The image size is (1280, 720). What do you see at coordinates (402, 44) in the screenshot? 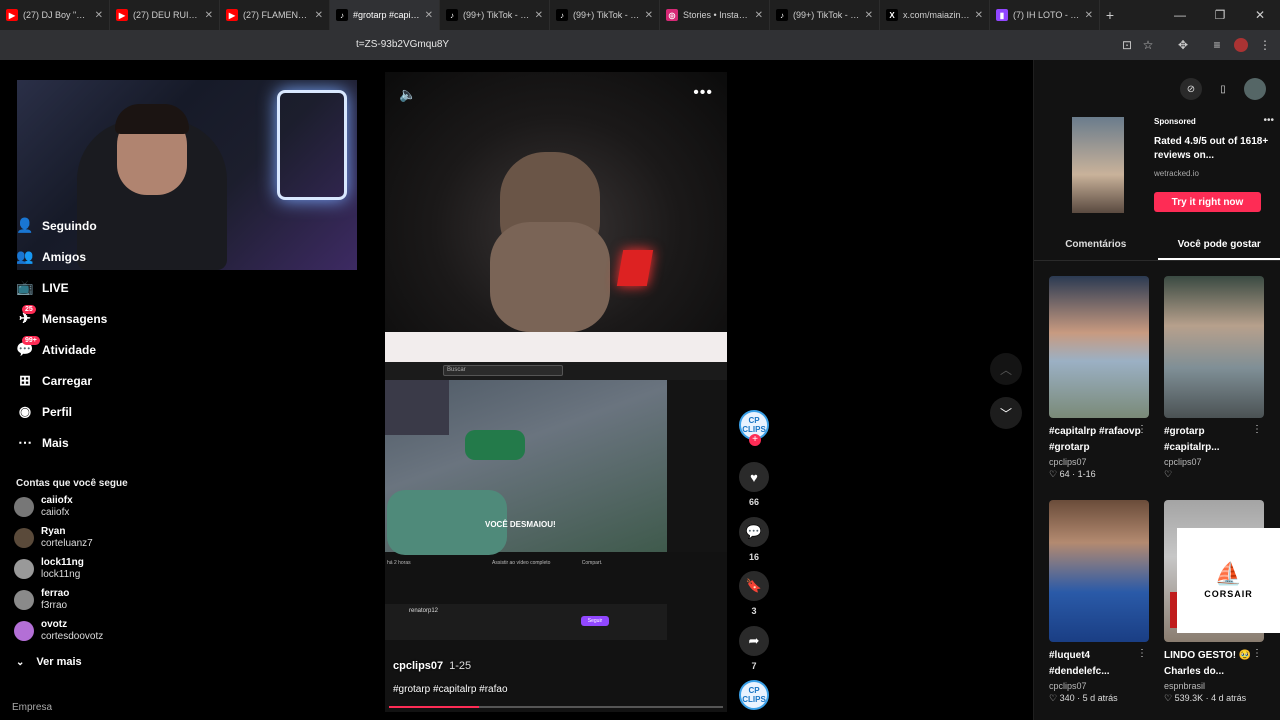
I see `url-text: t=ZS-93b2VGmqu8Y` at bounding box center [402, 44].